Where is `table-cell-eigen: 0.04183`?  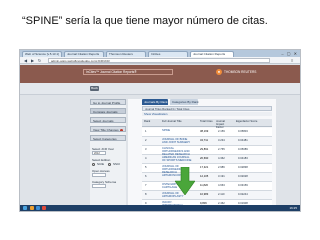
table-cell-eigen: 0.04183 is located at coordinates (243, 158).